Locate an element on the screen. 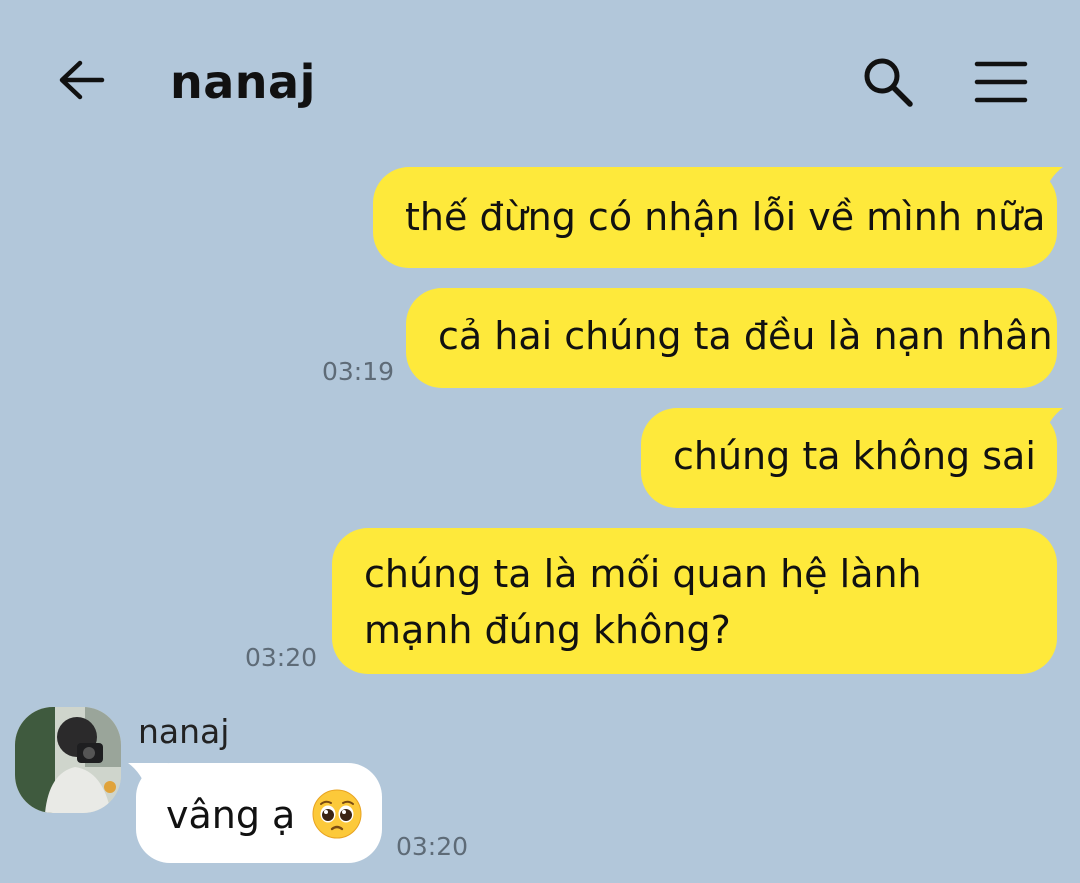 The height and width of the screenshot is (883, 1080). menu-button is located at coordinates (1001, 82).